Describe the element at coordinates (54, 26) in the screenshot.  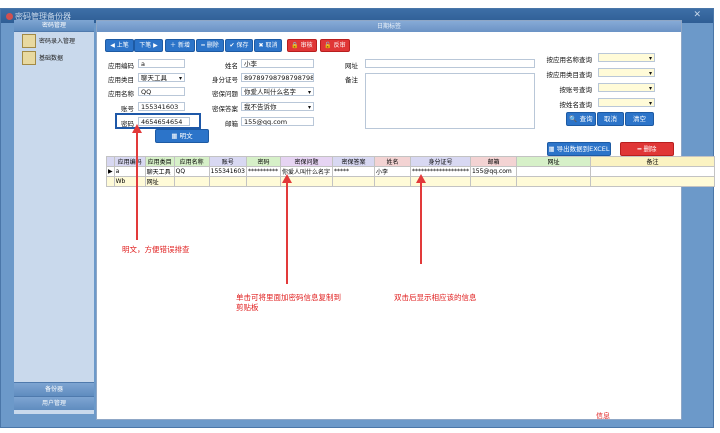
I see `sidebar-header: 密码管理` at that location.